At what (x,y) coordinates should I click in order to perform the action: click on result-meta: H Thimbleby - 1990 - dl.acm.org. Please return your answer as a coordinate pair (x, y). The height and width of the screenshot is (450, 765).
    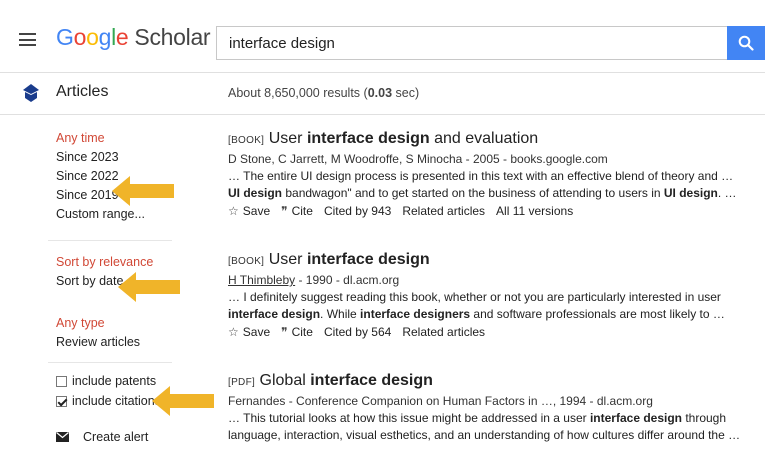
    Looking at the image, I should click on (314, 280).